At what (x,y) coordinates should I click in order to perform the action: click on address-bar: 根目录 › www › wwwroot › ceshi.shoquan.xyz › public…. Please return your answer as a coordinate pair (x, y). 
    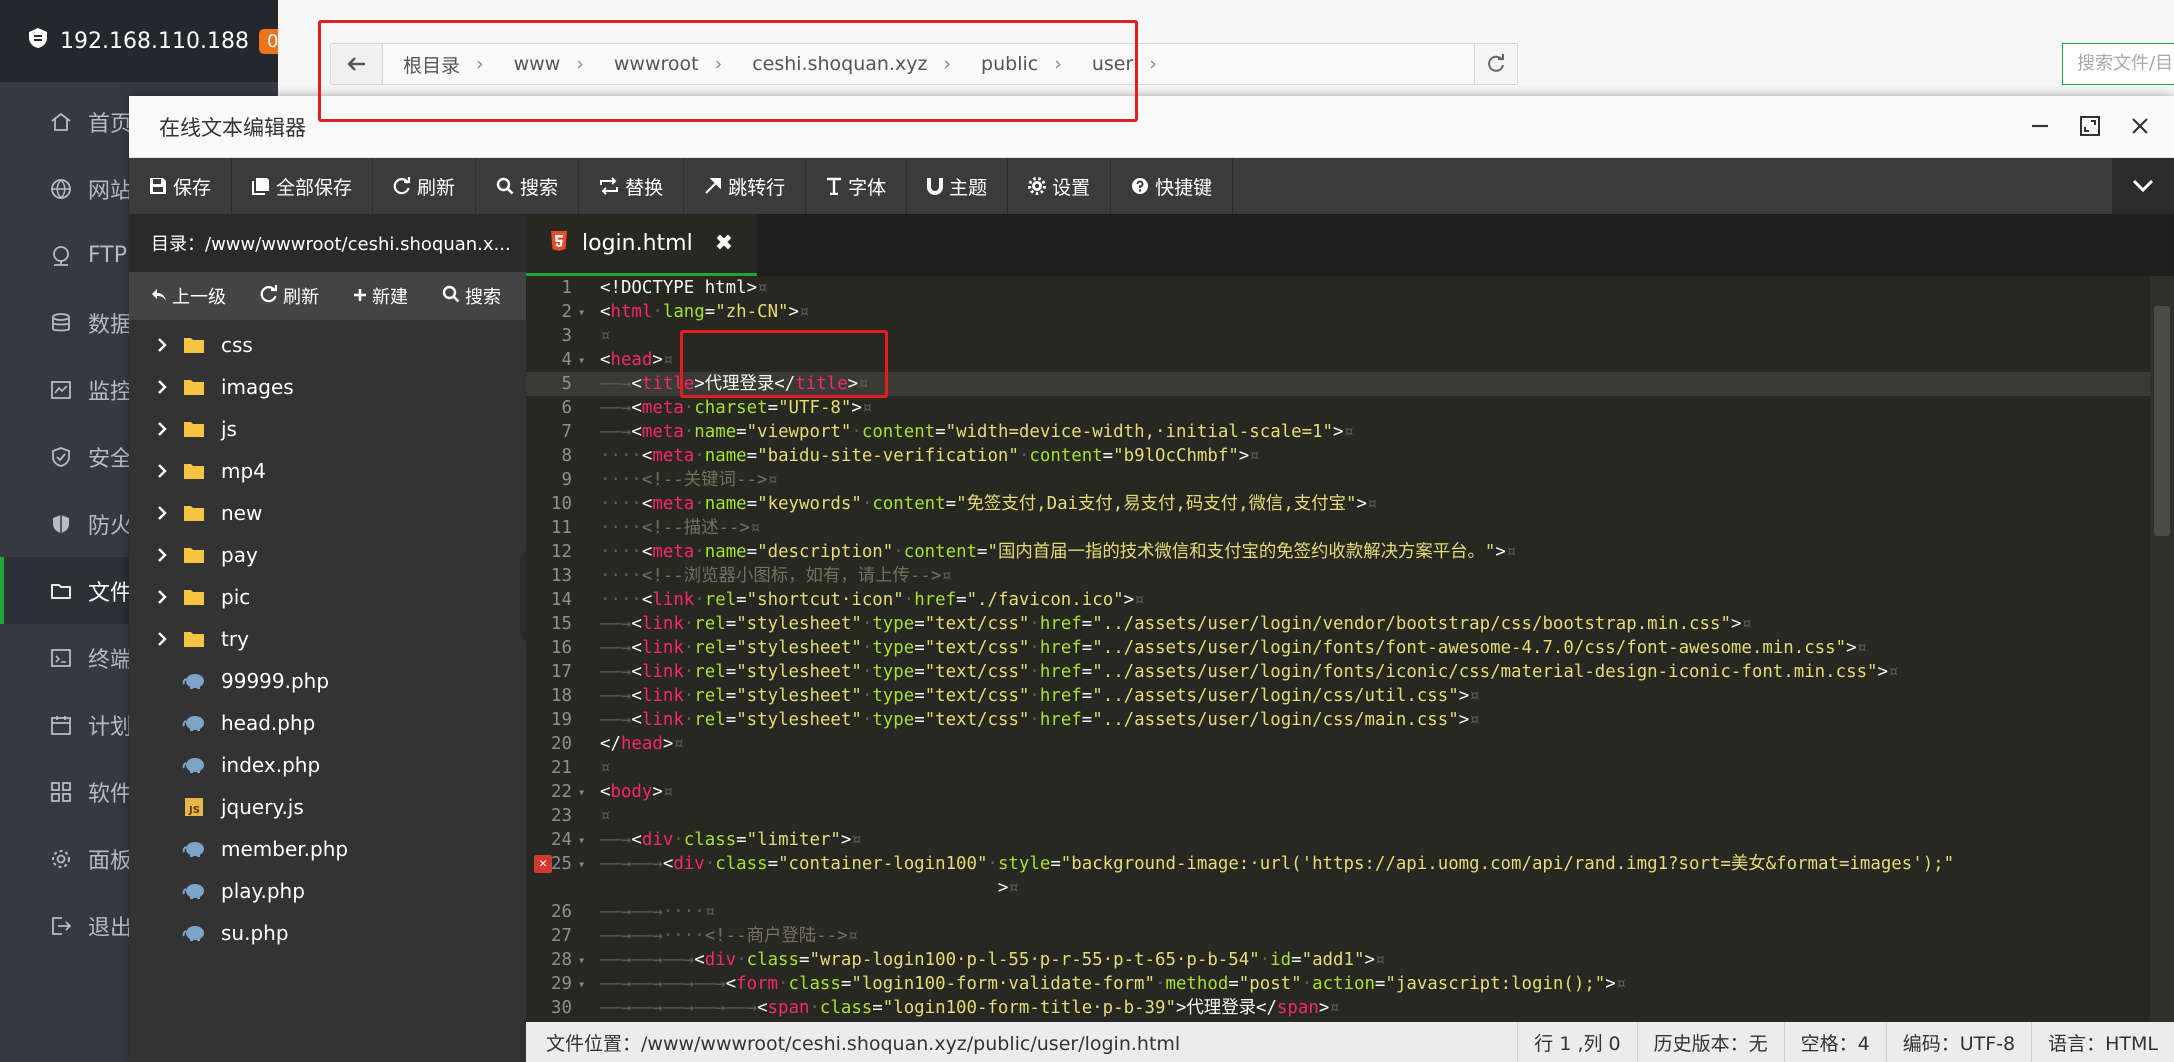
    Looking at the image, I should click on (914, 64).